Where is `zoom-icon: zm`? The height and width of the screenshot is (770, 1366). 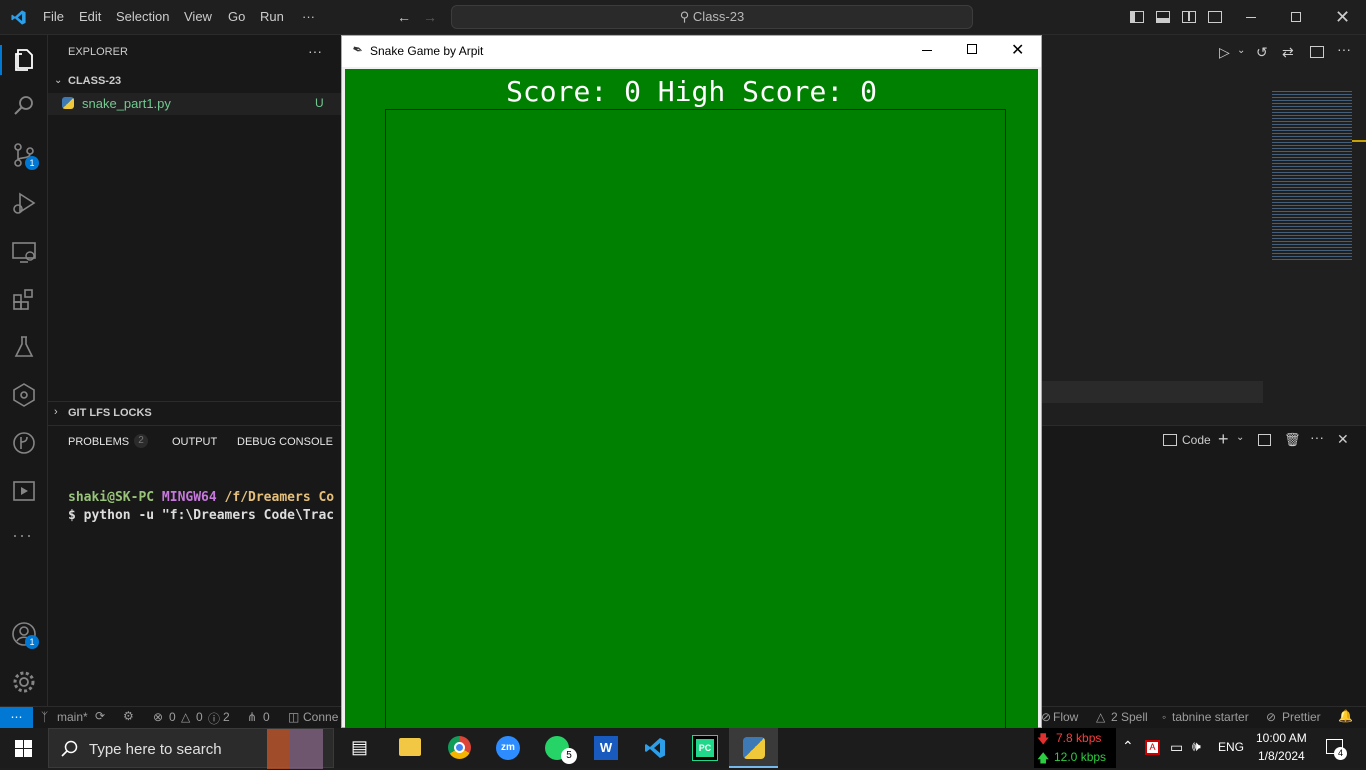
zoom-icon: zm is located at coordinates (508, 748).